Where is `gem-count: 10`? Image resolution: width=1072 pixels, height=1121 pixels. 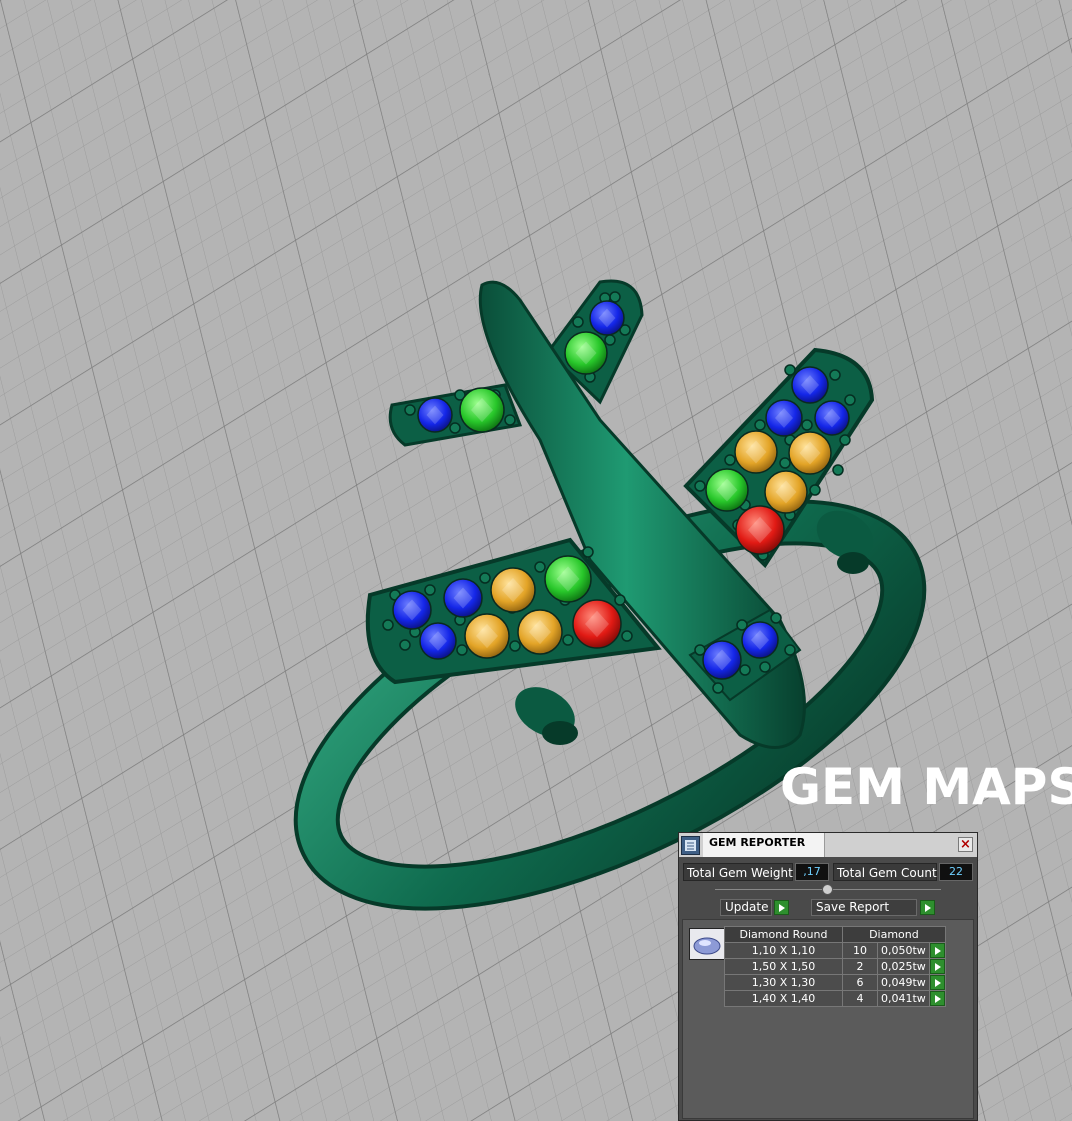 gem-count: 10 is located at coordinates (860, 950).